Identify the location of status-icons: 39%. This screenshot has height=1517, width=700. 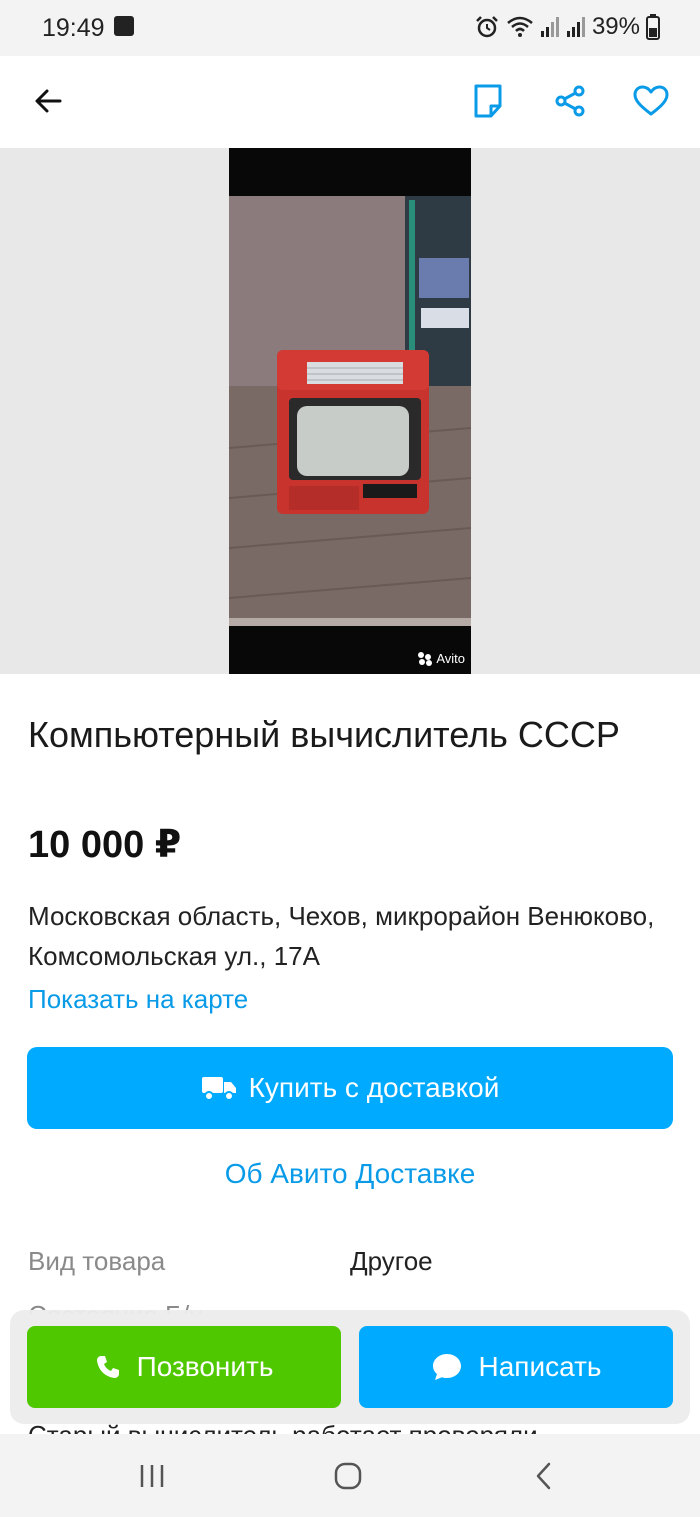
(567, 27).